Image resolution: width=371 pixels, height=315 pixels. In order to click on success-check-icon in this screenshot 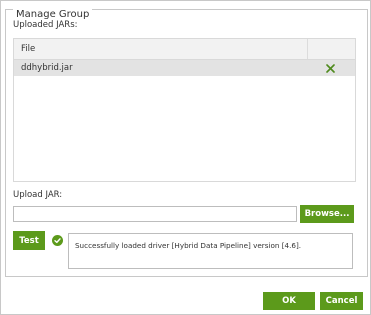, I will do `click(57, 240)`.